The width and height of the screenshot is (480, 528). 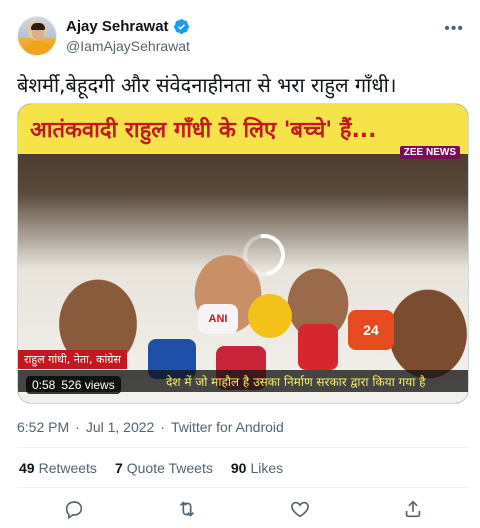 What do you see at coordinates (187, 509) in the screenshot?
I see `retweet-icon` at bounding box center [187, 509].